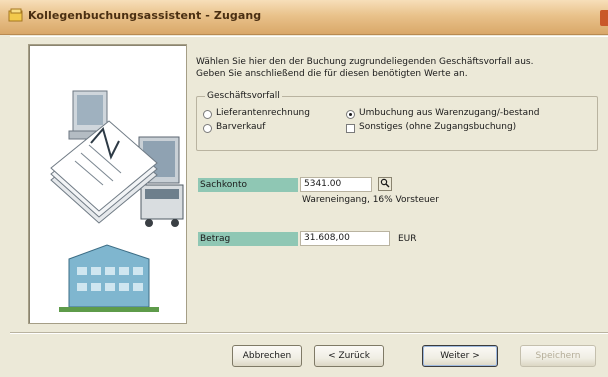  I want to click on cancel-button: Abbrechen, so click(267, 356).